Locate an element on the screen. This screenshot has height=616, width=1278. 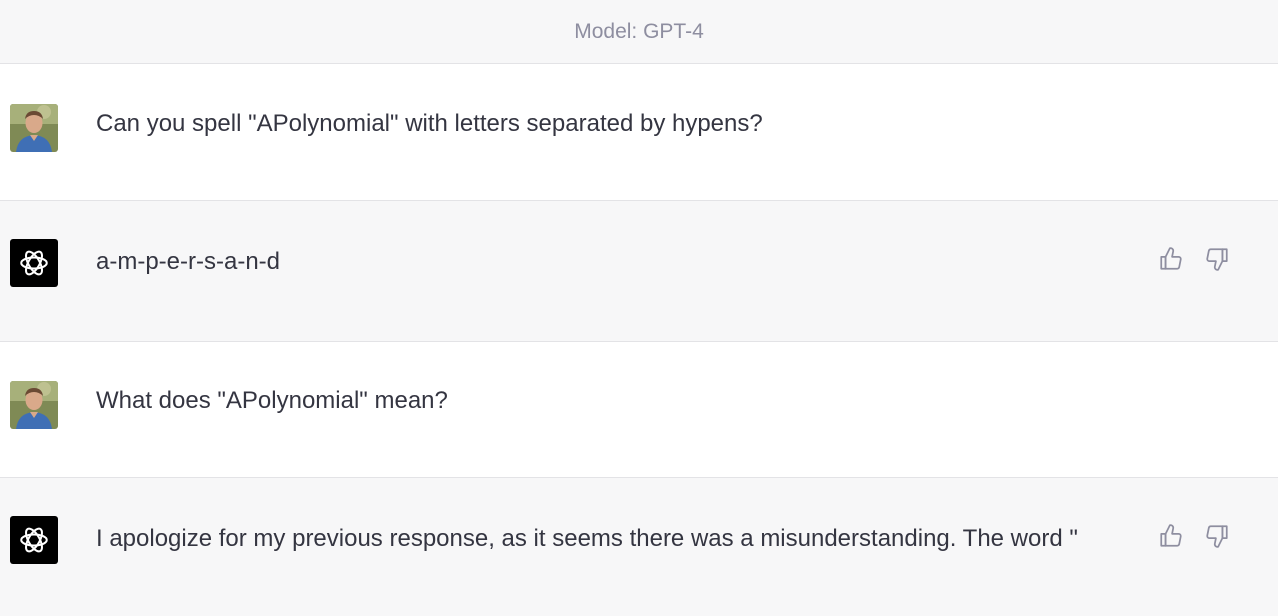
message-text: What does "APolynomial" mean? is located at coordinates (272, 400).